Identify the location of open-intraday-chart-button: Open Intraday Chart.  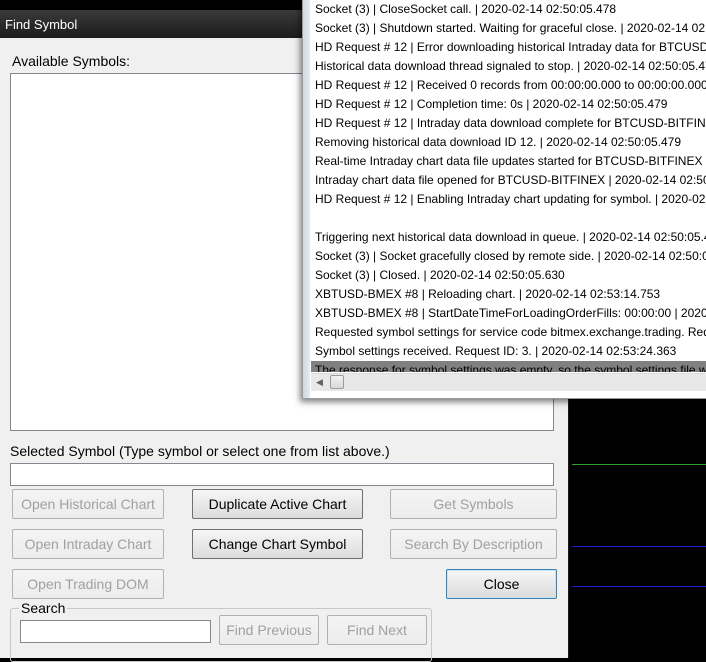
(88, 544).